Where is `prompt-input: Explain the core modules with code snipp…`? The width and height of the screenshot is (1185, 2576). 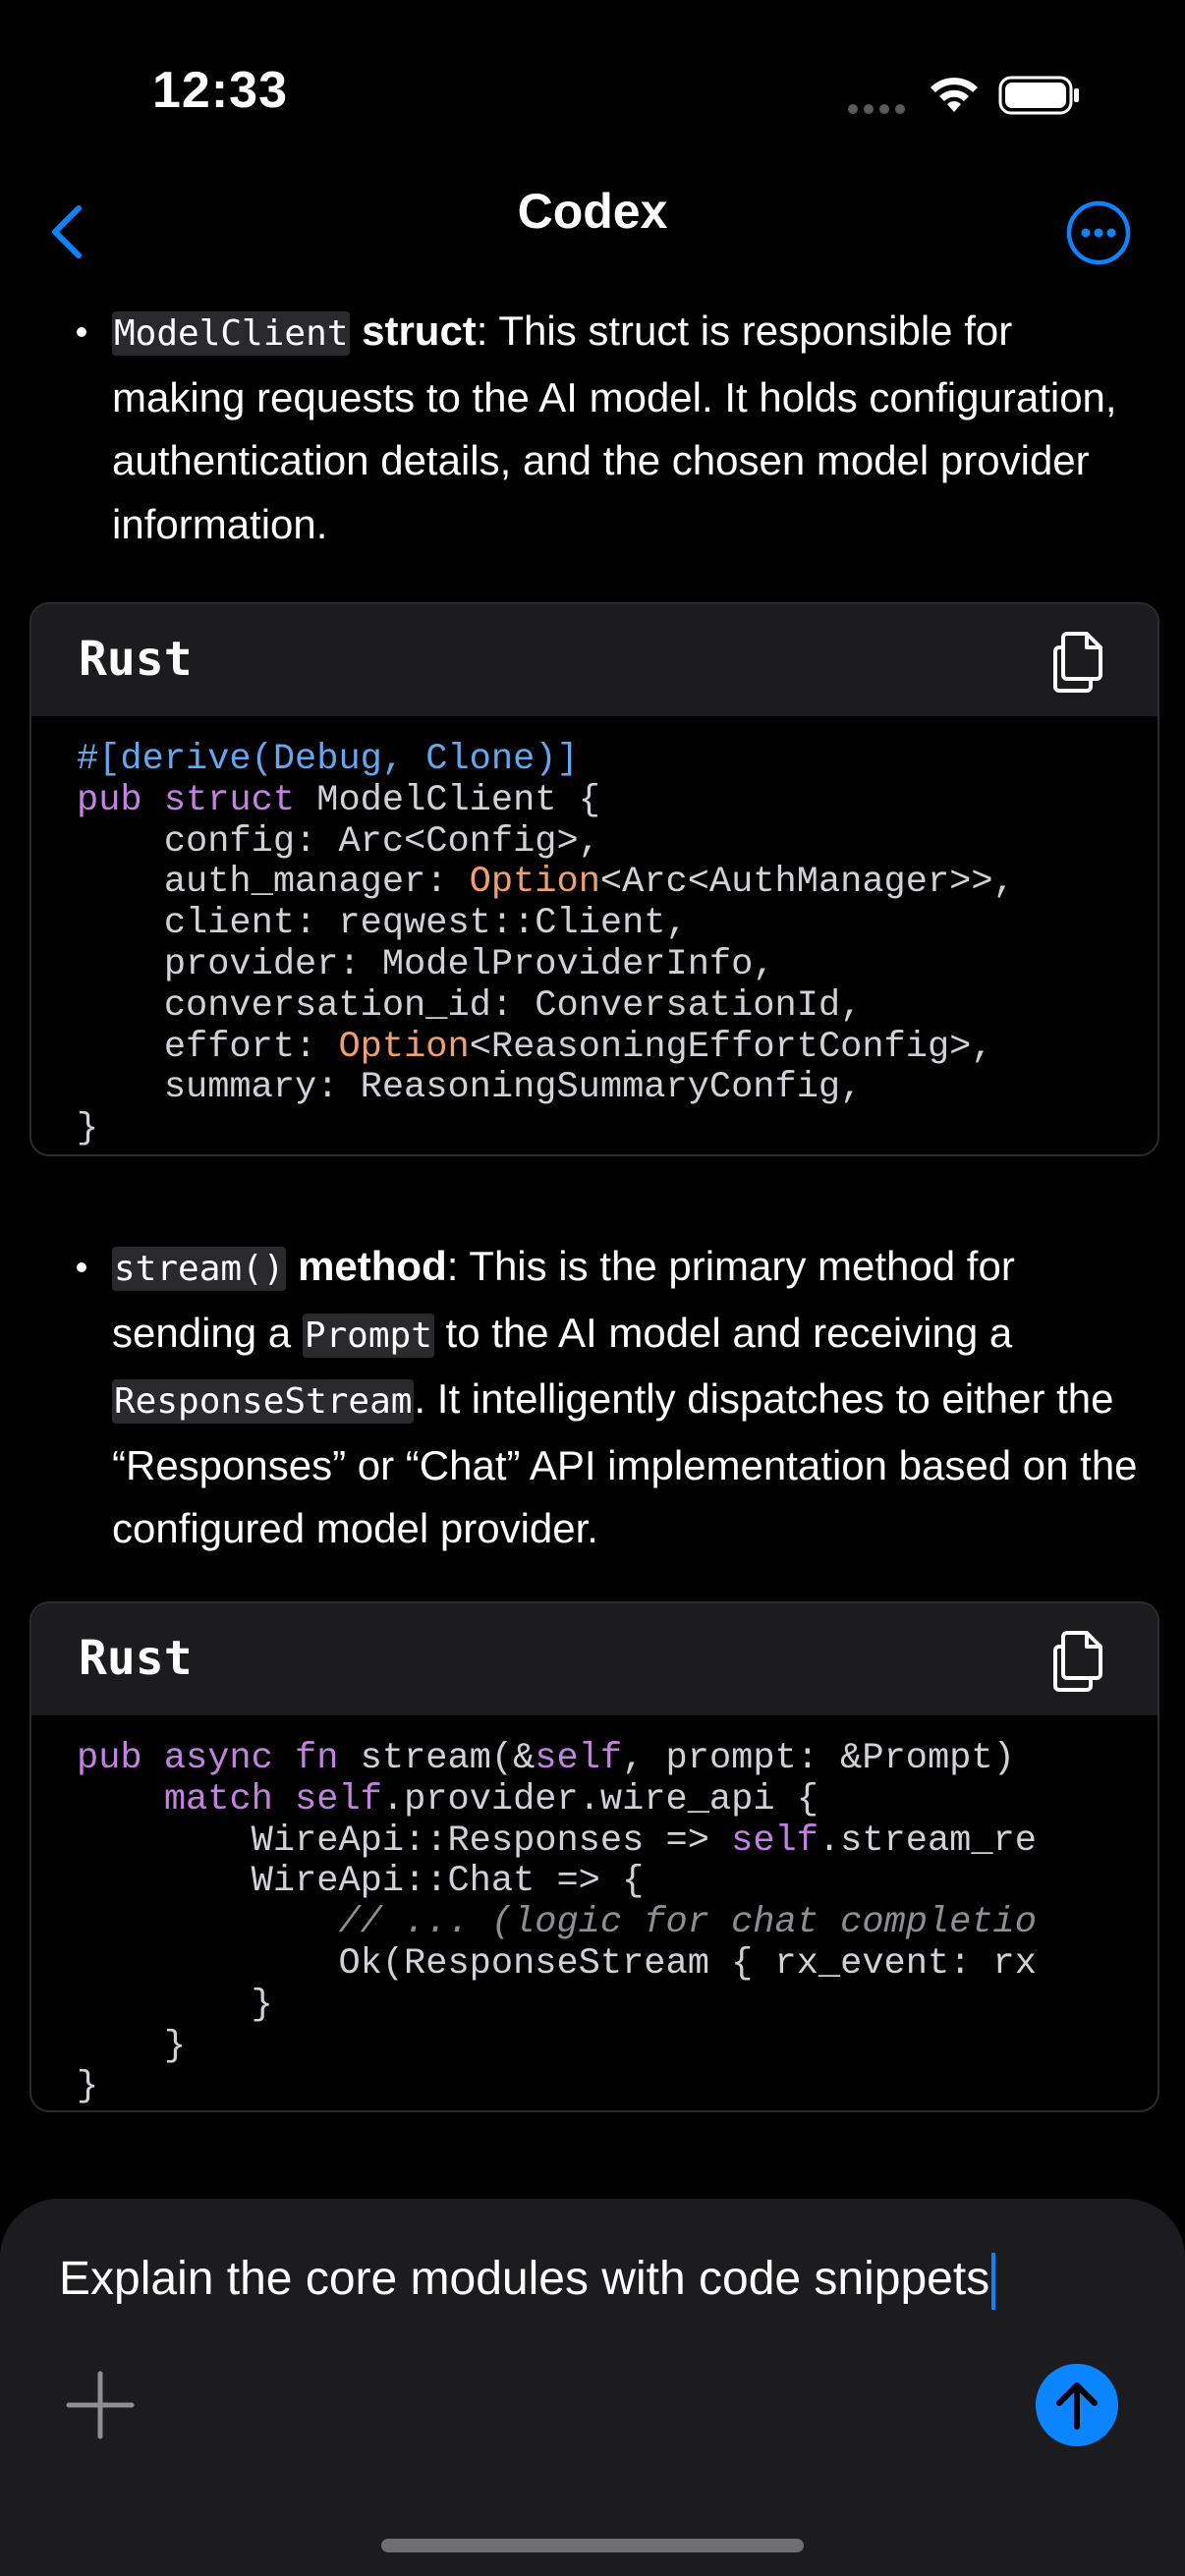
prompt-input: Explain the core modules with code snipp… is located at coordinates (579, 2279).